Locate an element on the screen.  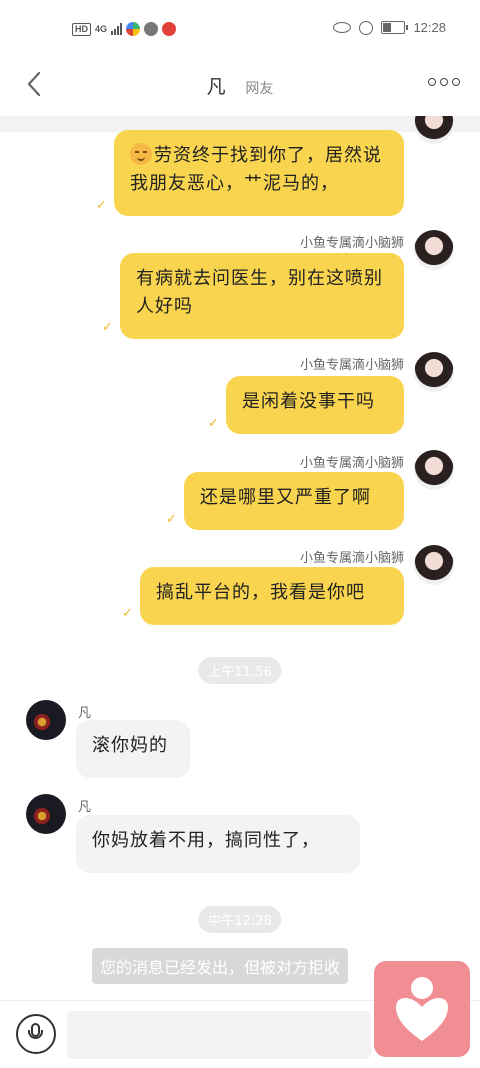
chat-title: 凡 网友 is located at coordinates (240, 85).